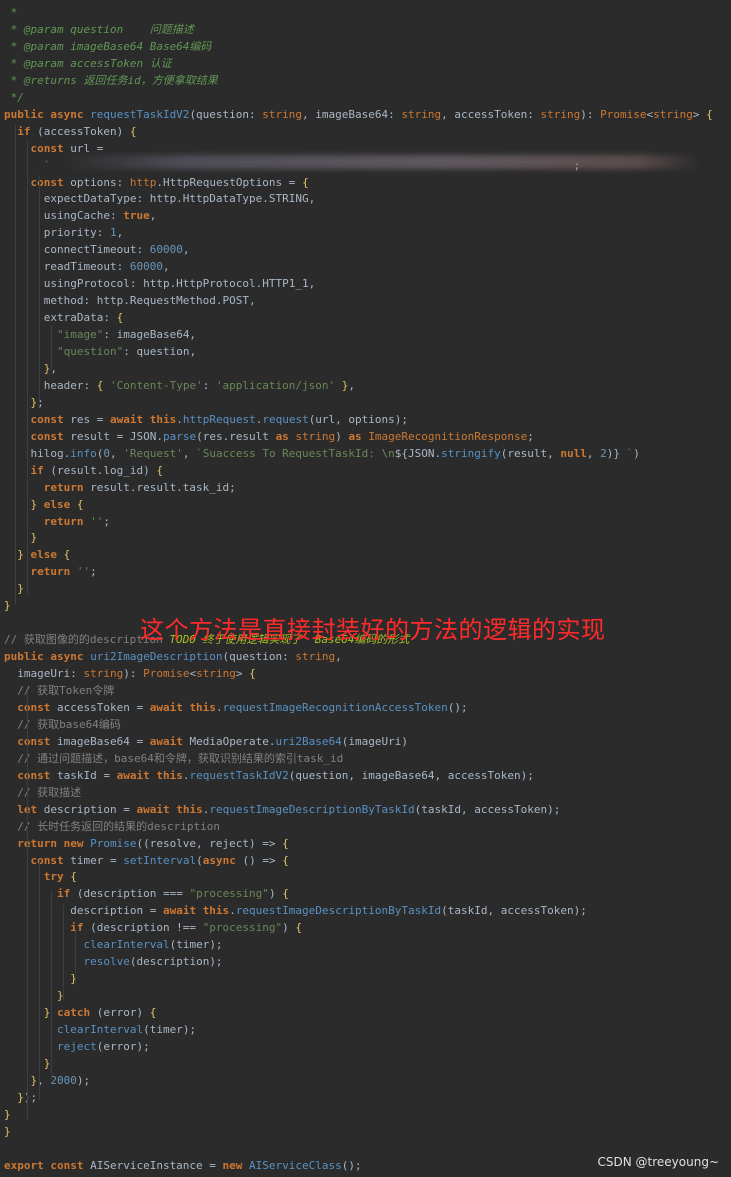 This screenshot has width=731, height=1177. I want to click on code-line: * @returns 返回任务id，方便拿取结果, so click(111, 80).